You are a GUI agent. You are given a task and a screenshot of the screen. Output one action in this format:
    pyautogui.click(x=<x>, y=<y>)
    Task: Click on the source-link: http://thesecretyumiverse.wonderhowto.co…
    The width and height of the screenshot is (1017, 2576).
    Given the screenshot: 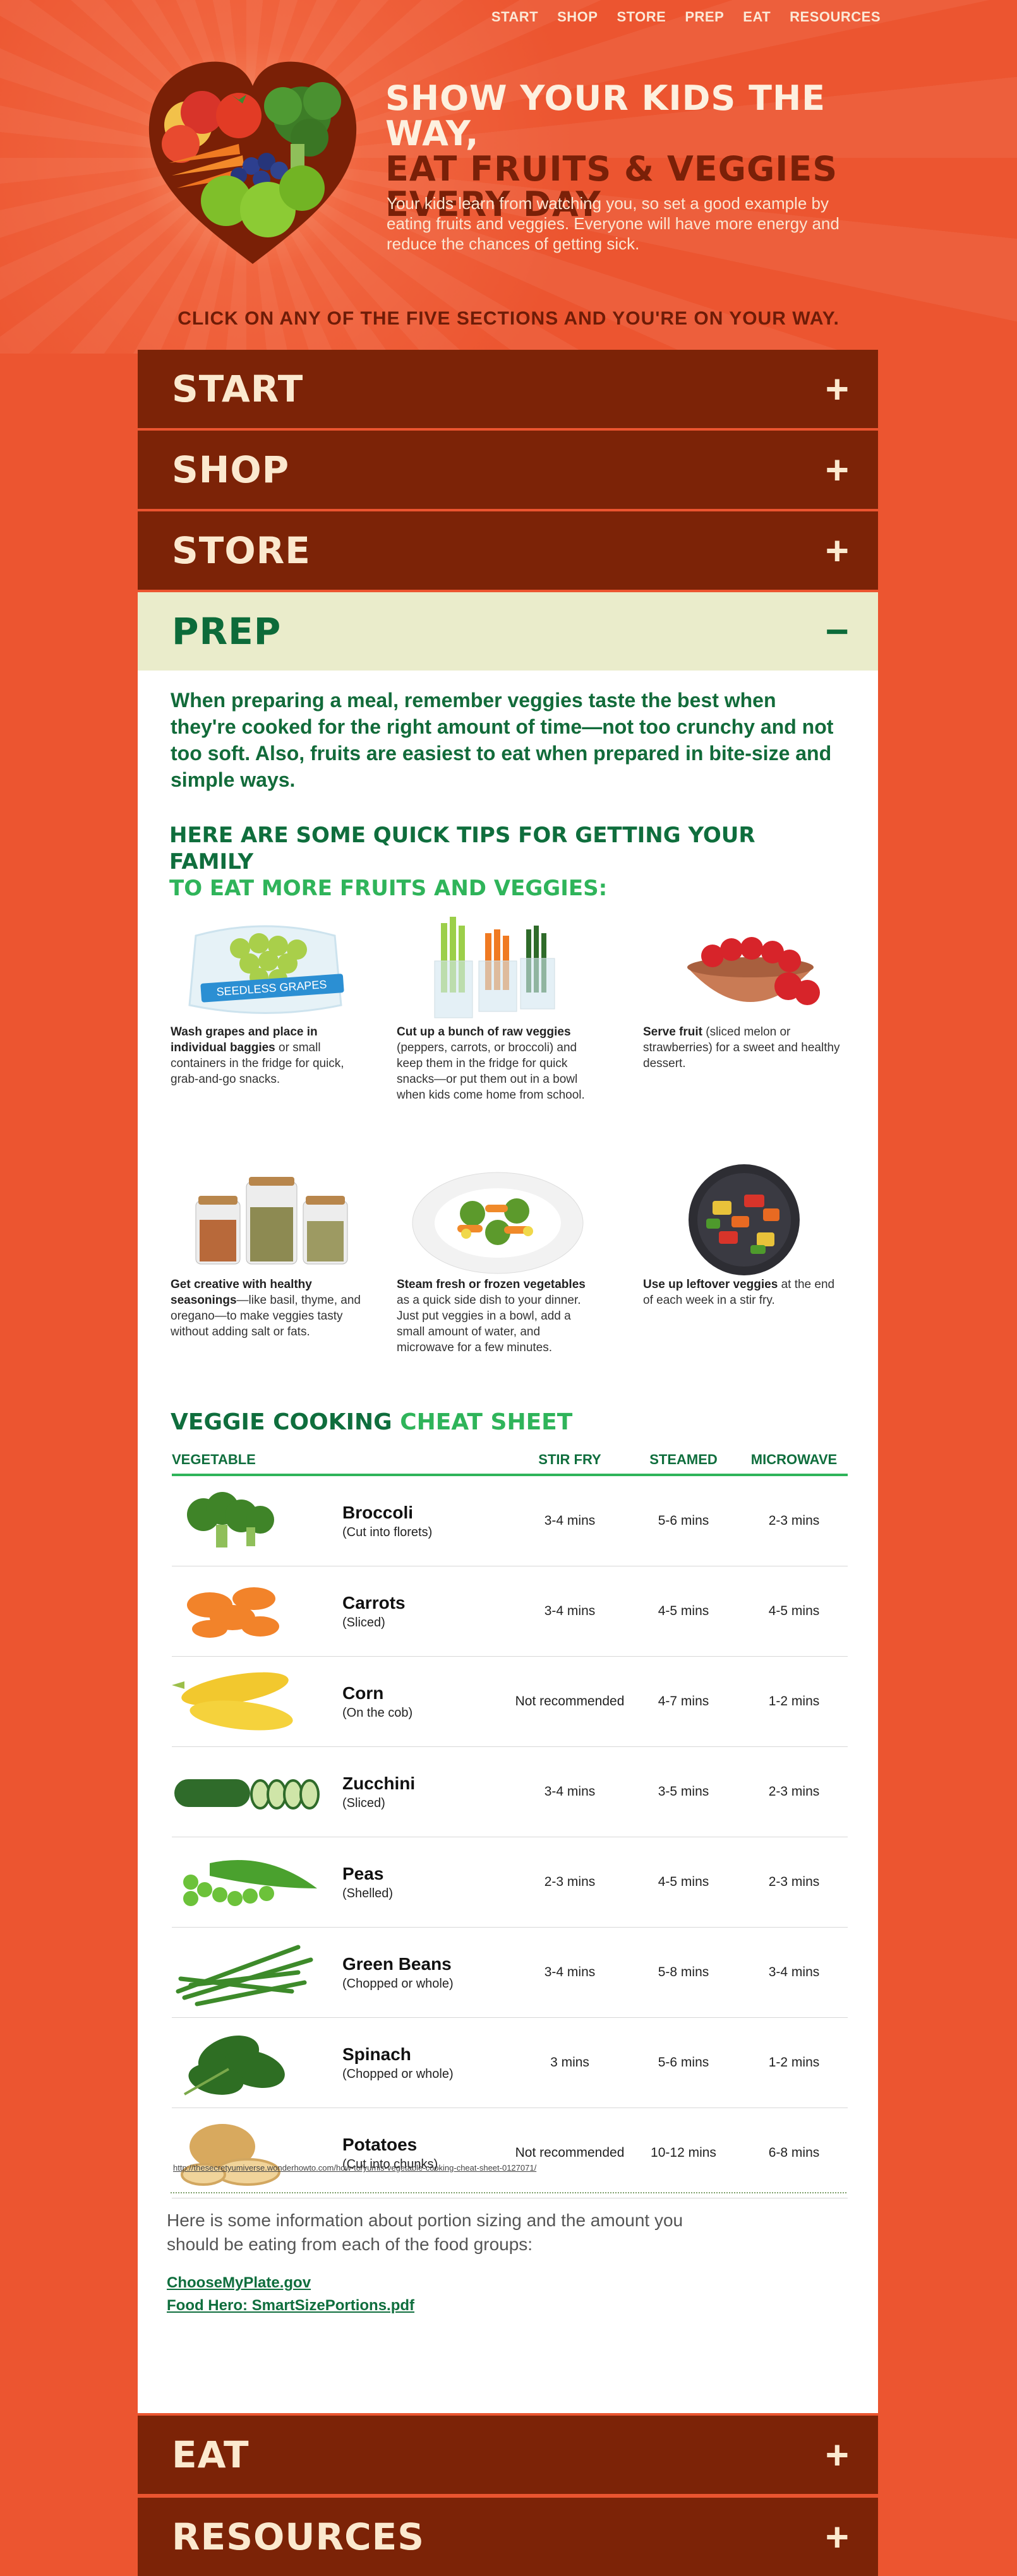 What is the action you would take?
    pyautogui.click(x=355, y=2168)
    